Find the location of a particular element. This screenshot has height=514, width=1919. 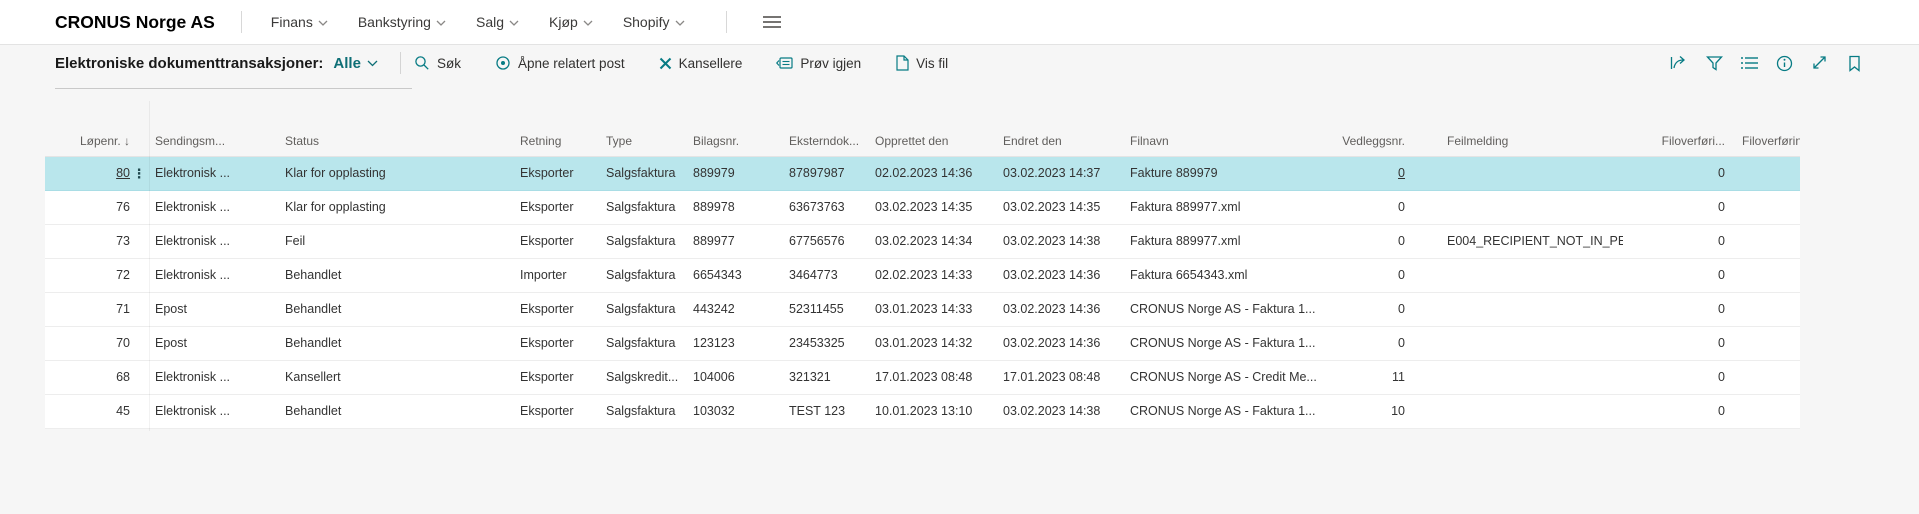

cell-lopenr-link: 45 is located at coordinates (95, 411).